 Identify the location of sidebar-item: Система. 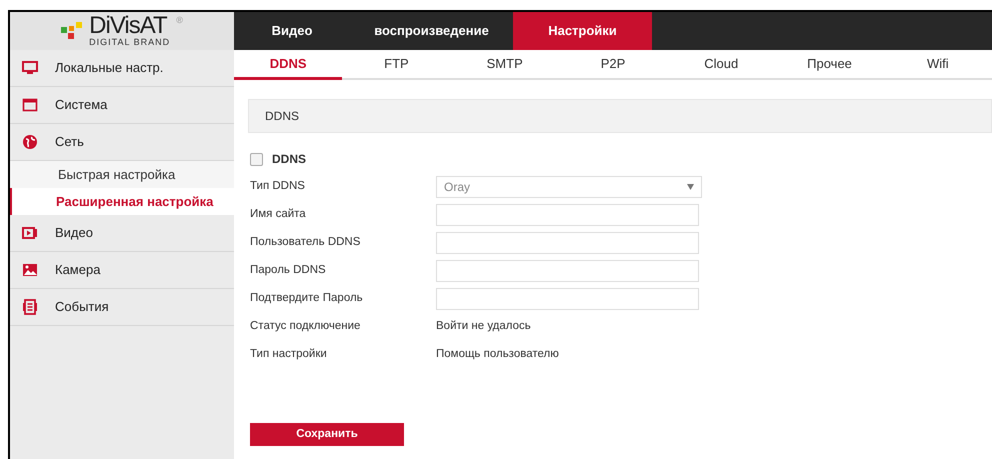
(122, 105).